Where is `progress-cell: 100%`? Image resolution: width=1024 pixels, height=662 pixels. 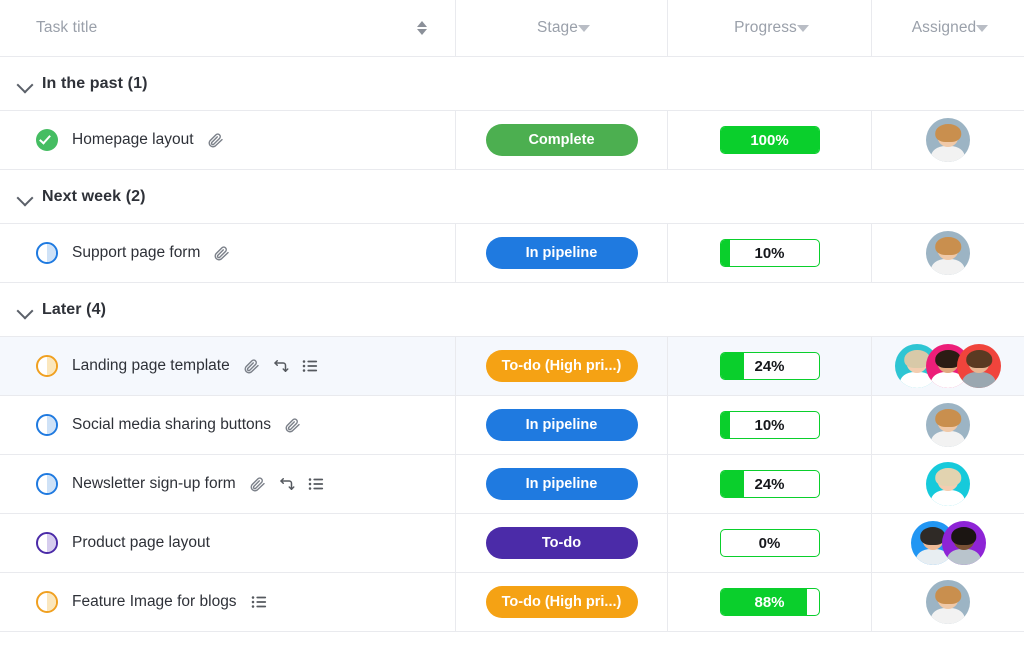 progress-cell: 100% is located at coordinates (770, 140).